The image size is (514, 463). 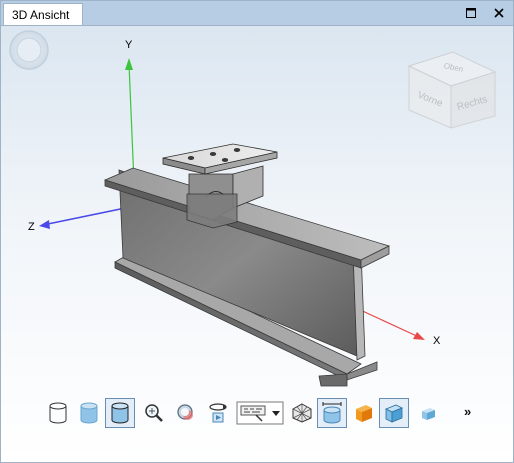 What do you see at coordinates (437, 341) in the screenshot?
I see `x-axis-label: X` at bounding box center [437, 341].